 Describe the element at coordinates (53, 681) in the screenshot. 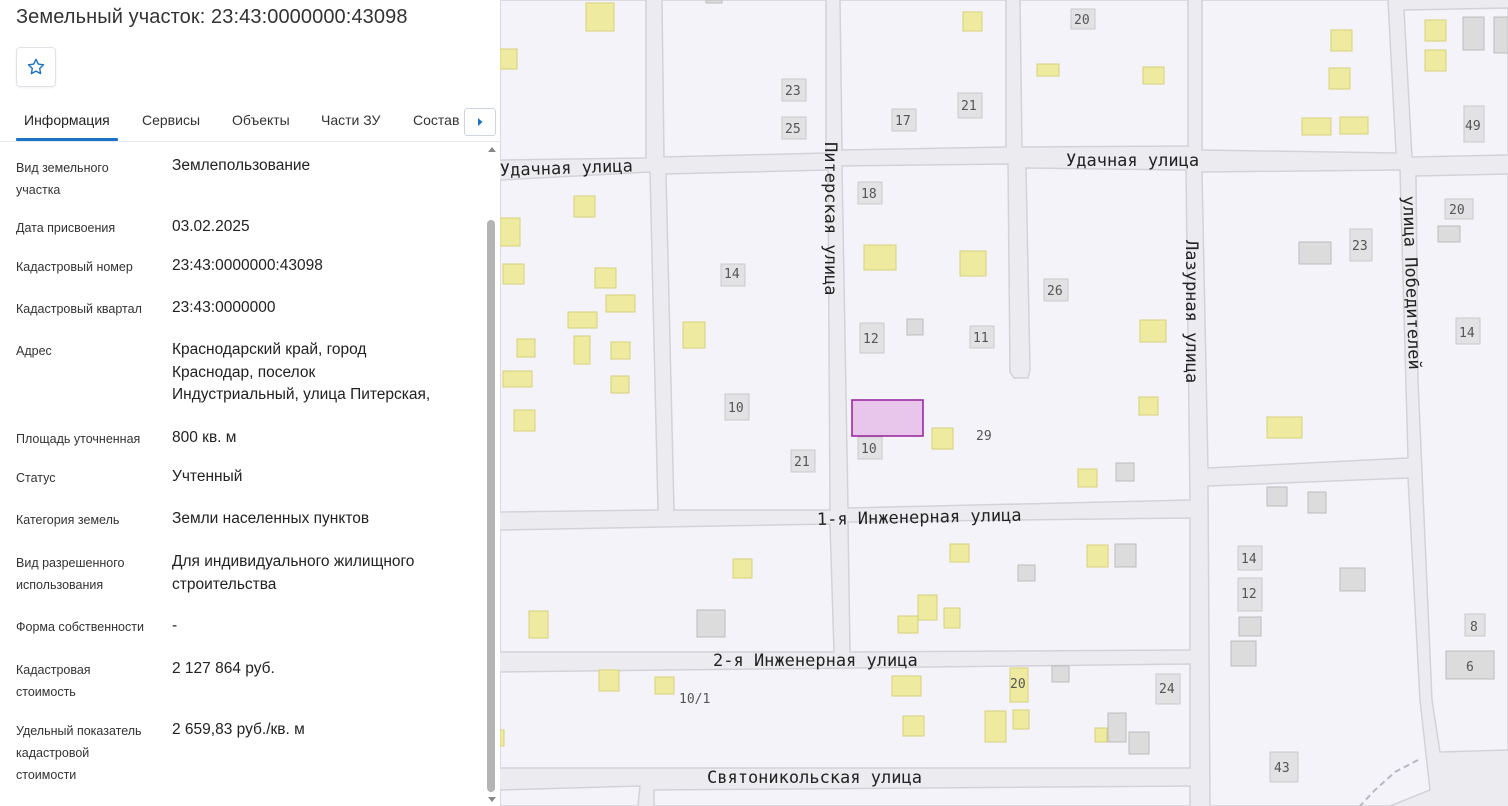

I see `row-label-cadastral-value: Кадастровая стоимость` at that location.